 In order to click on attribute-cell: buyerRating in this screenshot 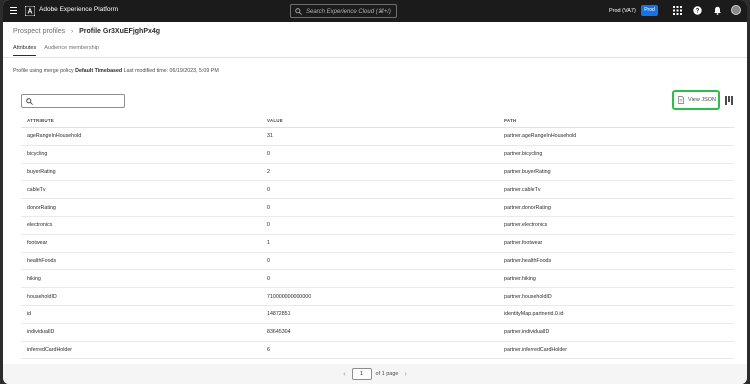, I will do `click(41, 171)`.